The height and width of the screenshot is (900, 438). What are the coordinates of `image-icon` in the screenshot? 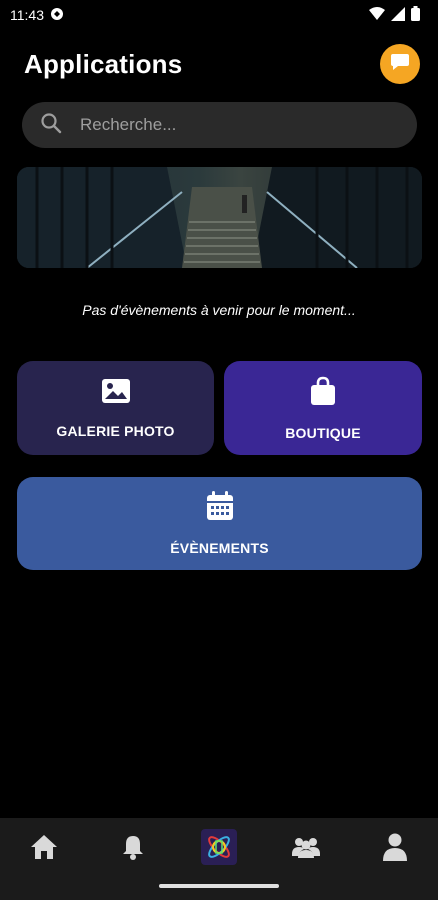 It's located at (116, 393).